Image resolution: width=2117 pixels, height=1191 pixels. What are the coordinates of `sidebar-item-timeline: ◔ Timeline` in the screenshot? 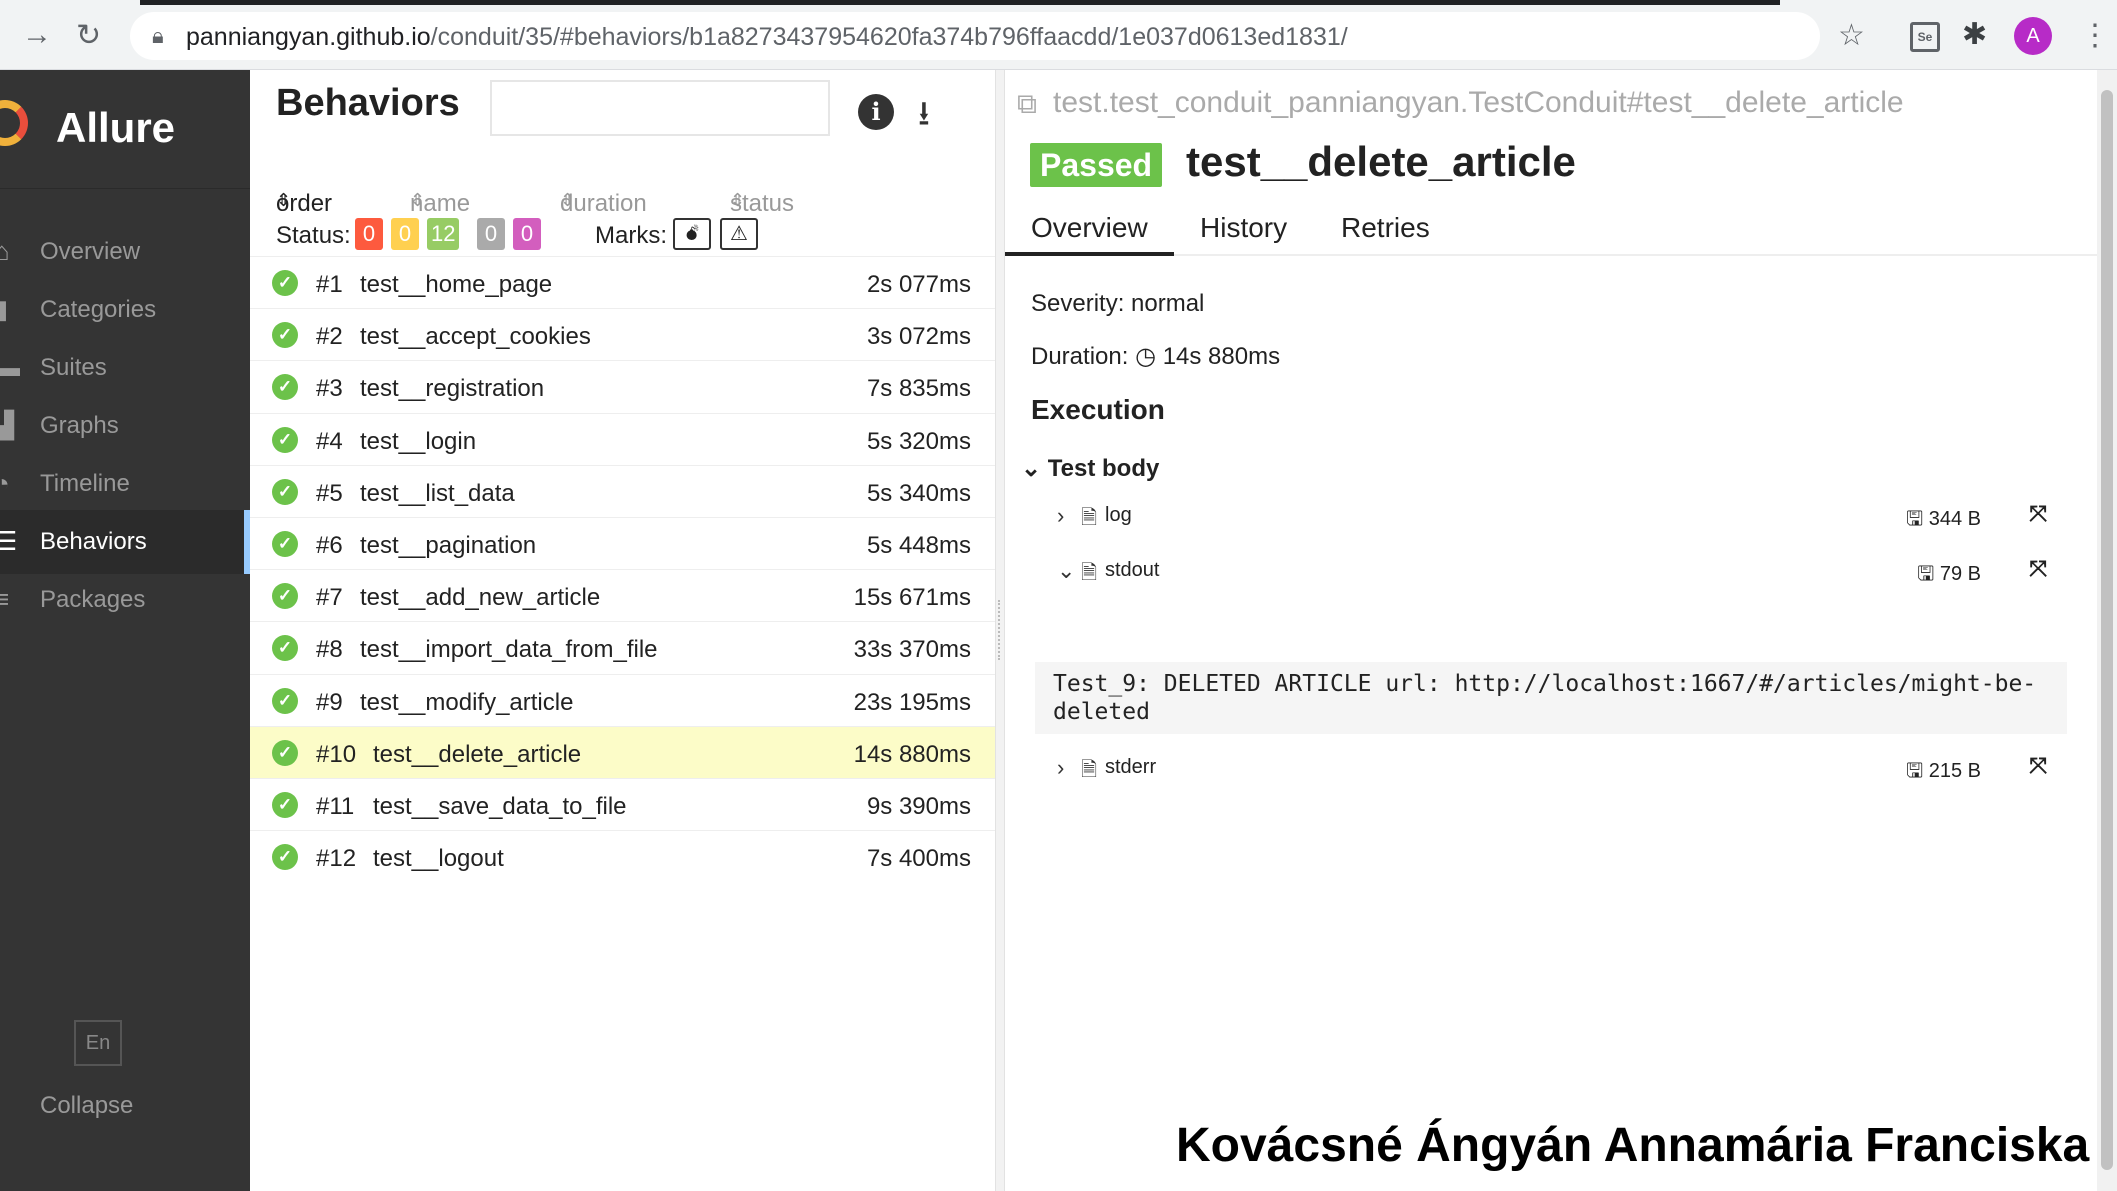 It's located at (125, 484).